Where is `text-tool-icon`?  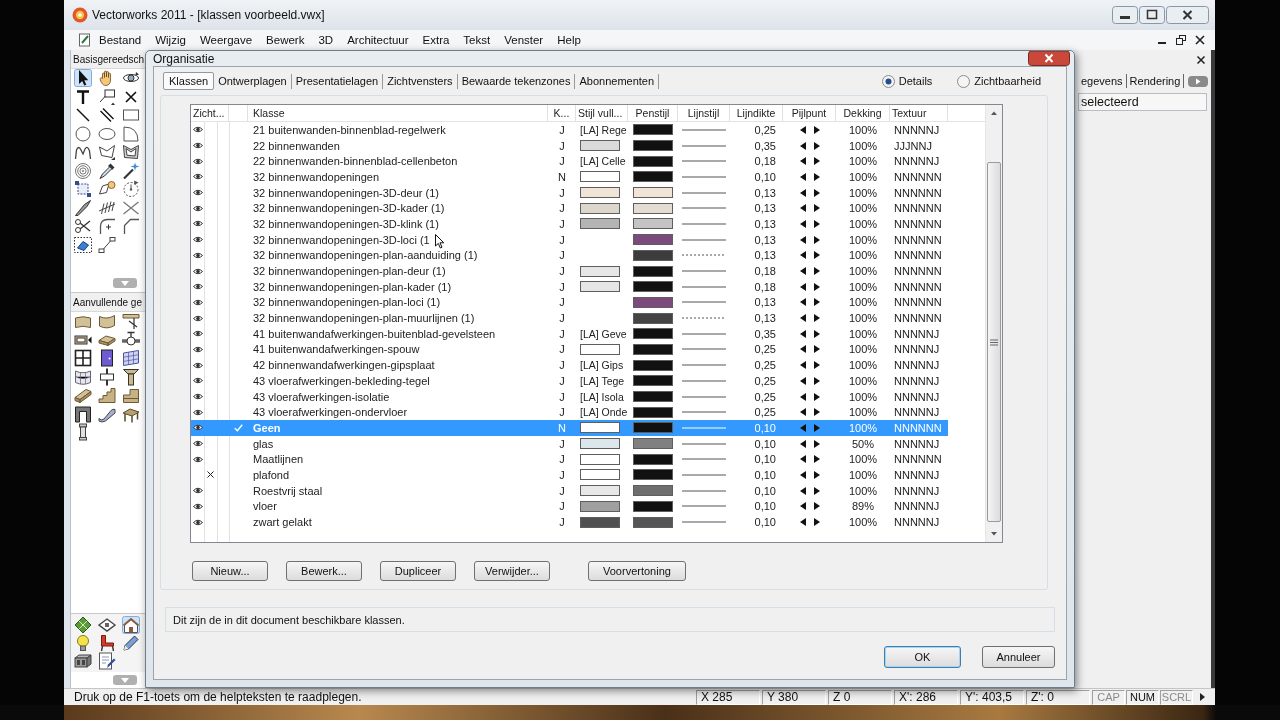
text-tool-icon is located at coordinates (83, 96).